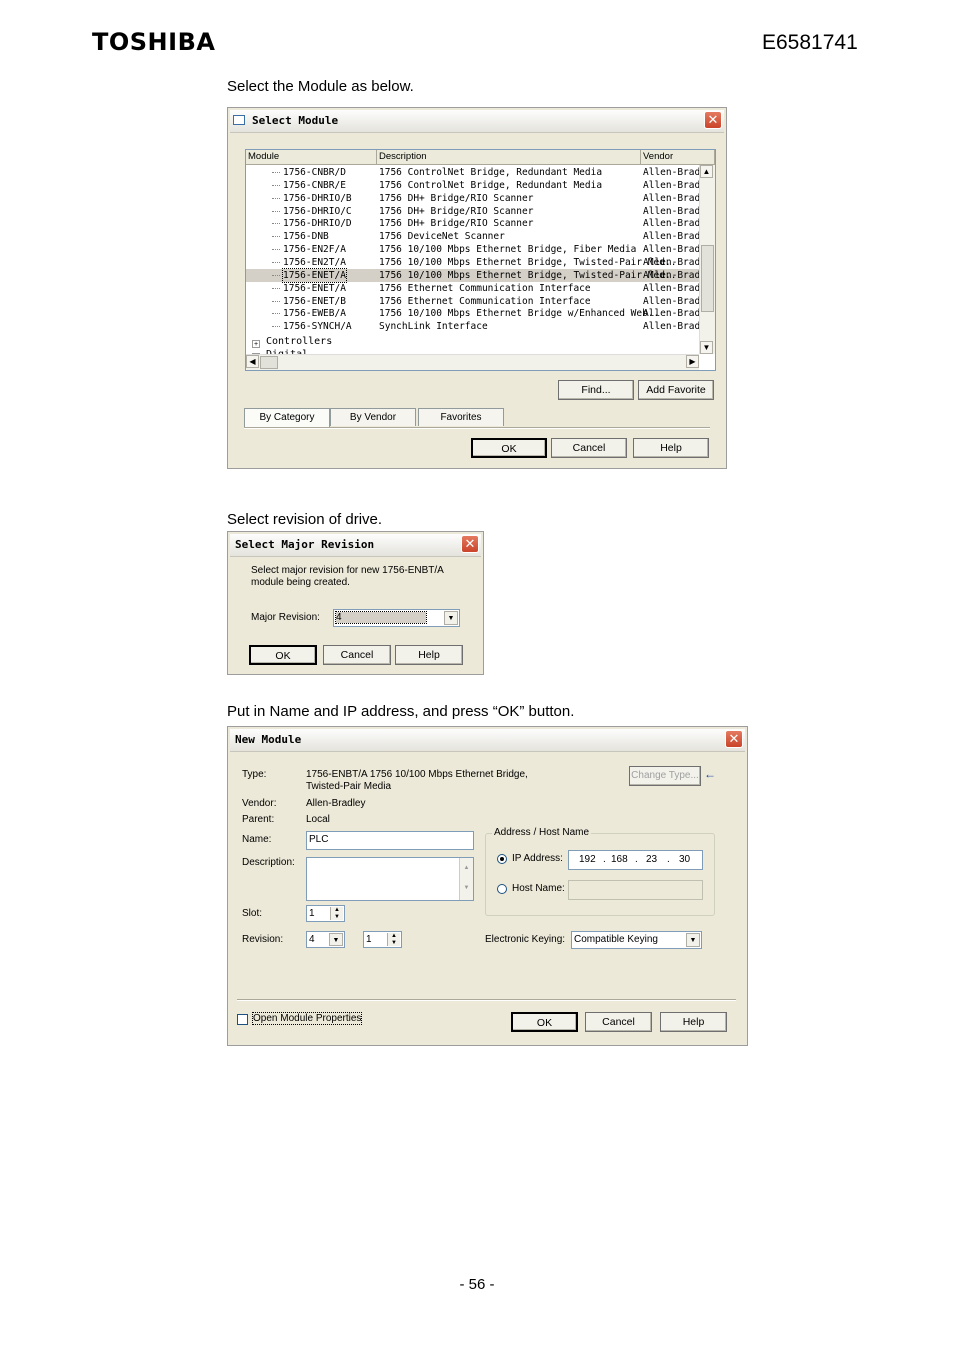 The height and width of the screenshot is (1350, 954). What do you see at coordinates (710, 774) in the screenshot?
I see `arrow-left-icon: ←` at bounding box center [710, 774].